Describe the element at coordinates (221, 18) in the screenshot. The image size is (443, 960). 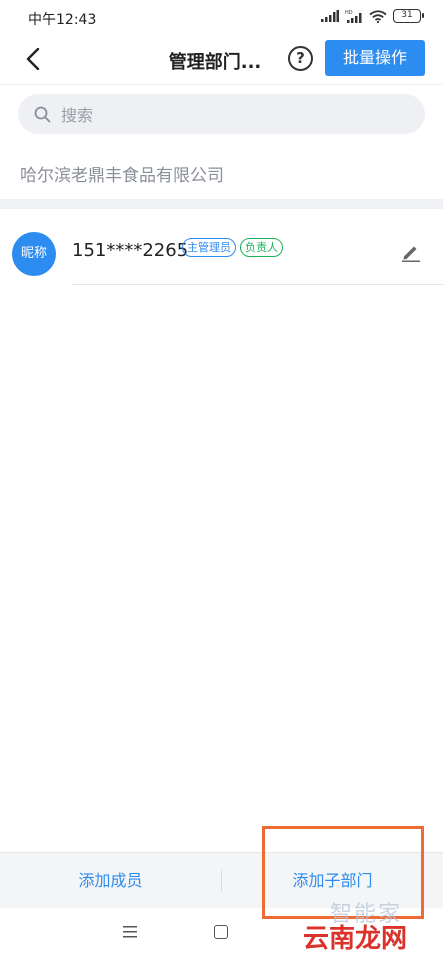
I see `status-bar: 中午12:43 HD 31` at that location.